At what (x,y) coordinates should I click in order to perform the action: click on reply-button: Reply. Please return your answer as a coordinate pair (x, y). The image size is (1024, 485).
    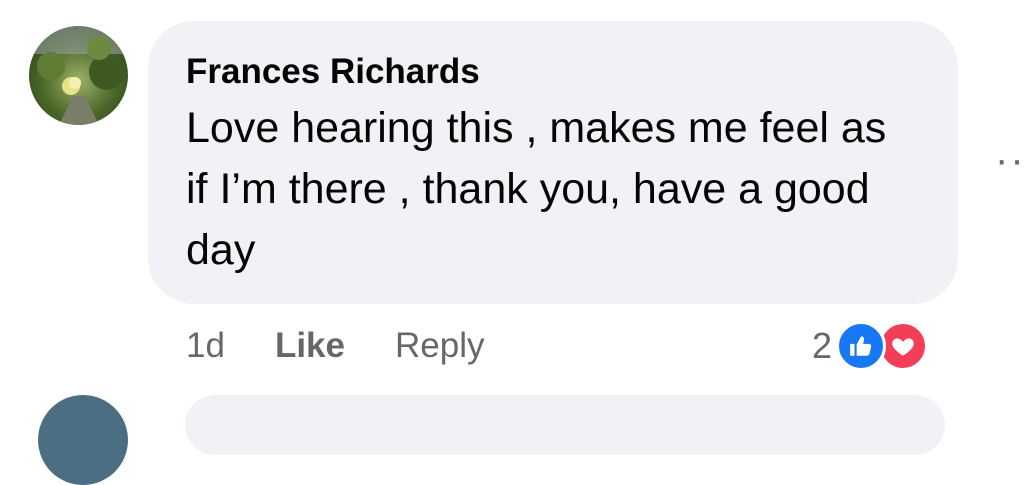
    Looking at the image, I should click on (439, 346).